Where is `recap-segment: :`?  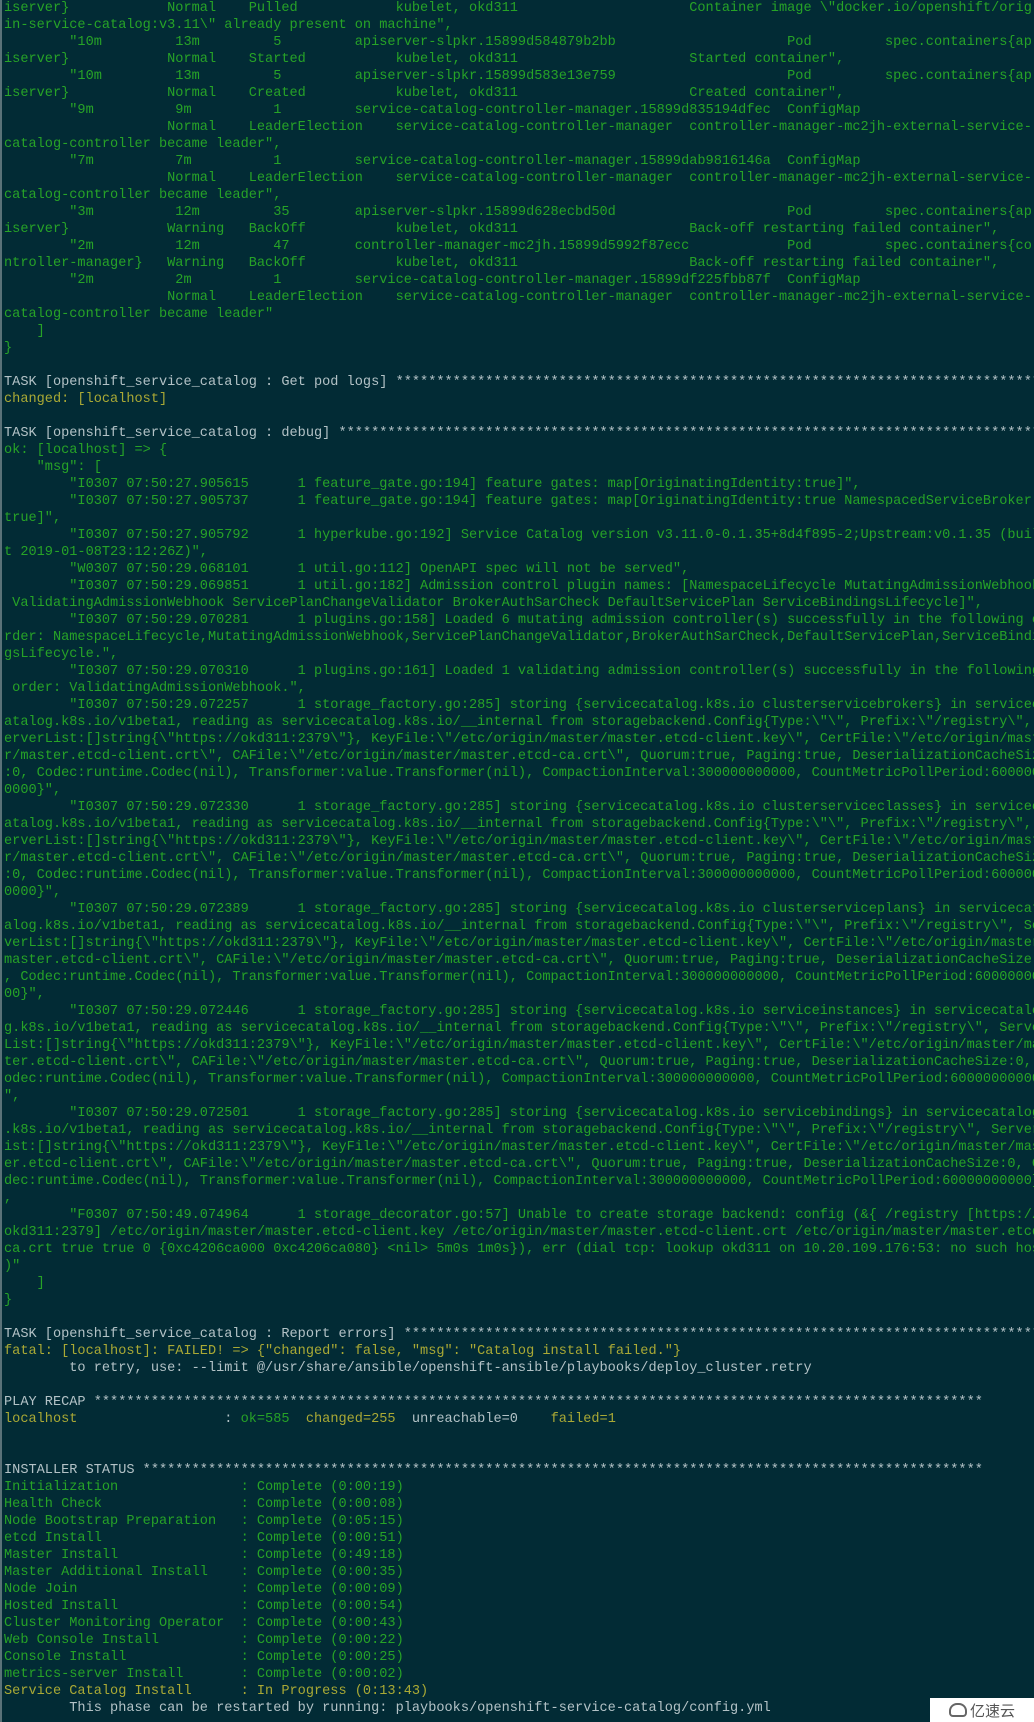
recap-segment: : is located at coordinates (159, 1419).